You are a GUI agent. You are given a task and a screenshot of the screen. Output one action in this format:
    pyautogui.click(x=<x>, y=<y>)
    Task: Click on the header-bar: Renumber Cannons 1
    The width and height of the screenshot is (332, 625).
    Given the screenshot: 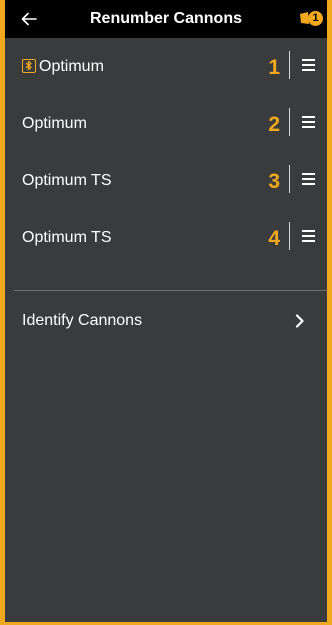 What is the action you would take?
    pyautogui.click(x=166, y=19)
    